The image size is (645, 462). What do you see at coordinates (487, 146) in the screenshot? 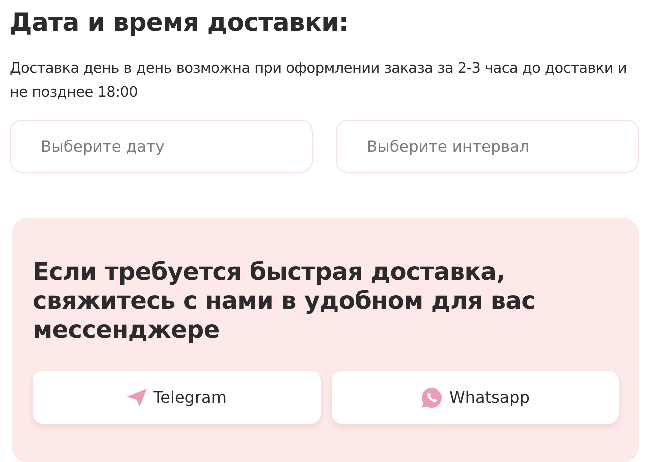
I see `select-field: Выберите интервал` at bounding box center [487, 146].